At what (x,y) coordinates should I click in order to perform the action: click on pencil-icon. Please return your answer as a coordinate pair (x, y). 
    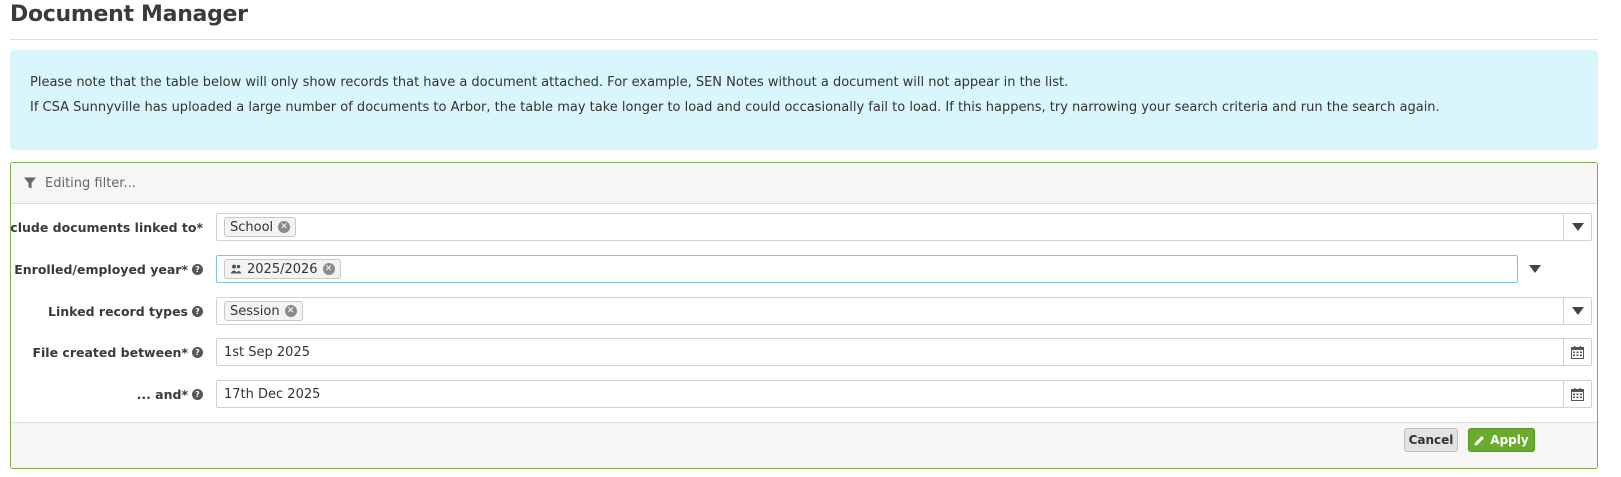
    Looking at the image, I should click on (1479, 440).